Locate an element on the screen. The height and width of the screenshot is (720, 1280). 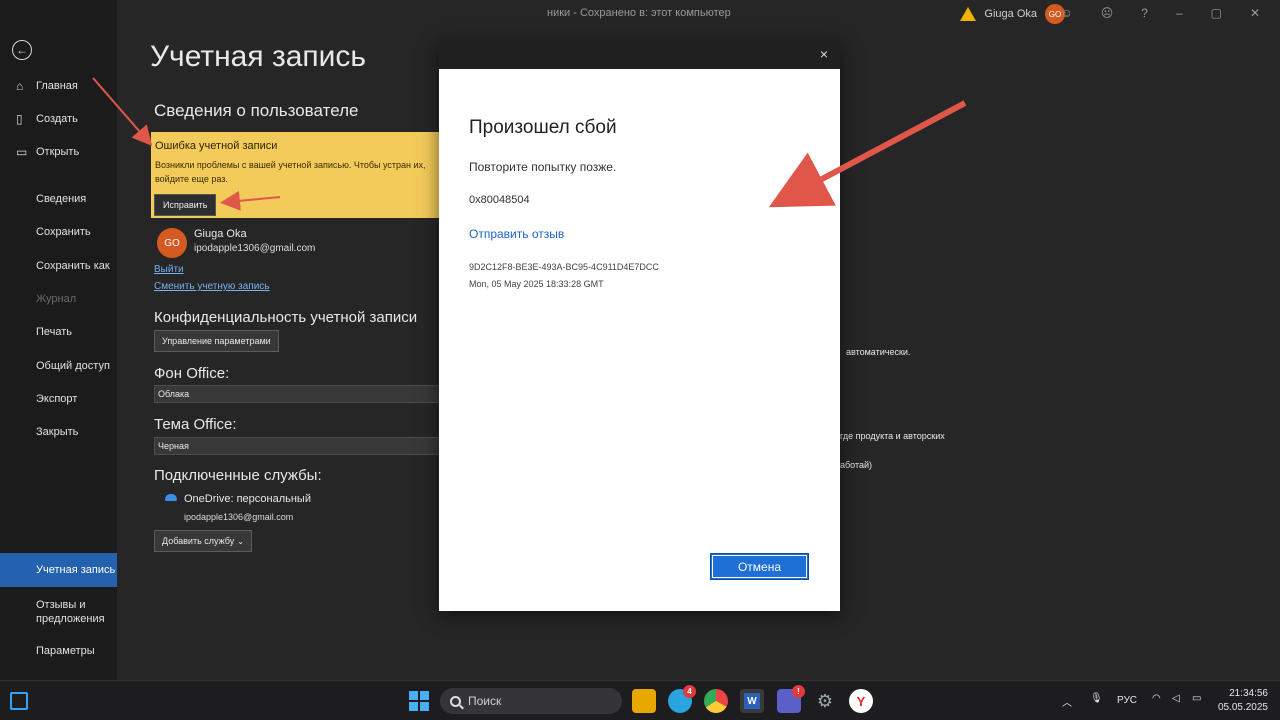
notification-badge: 4 is located at coordinates (689, 691).